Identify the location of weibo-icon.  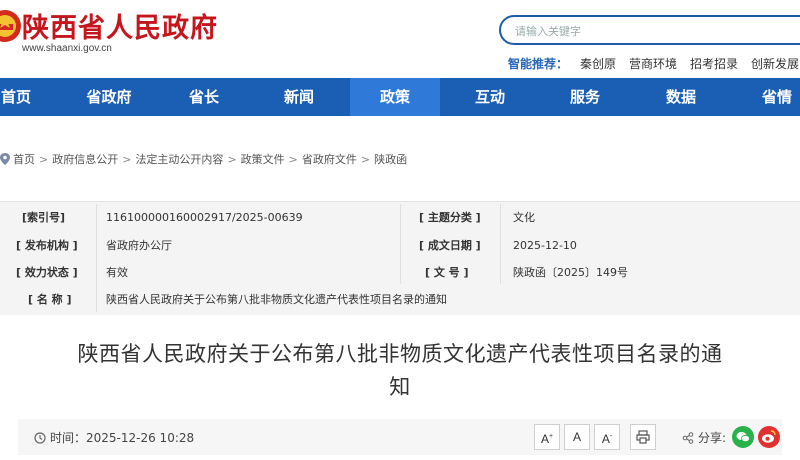
(769, 436).